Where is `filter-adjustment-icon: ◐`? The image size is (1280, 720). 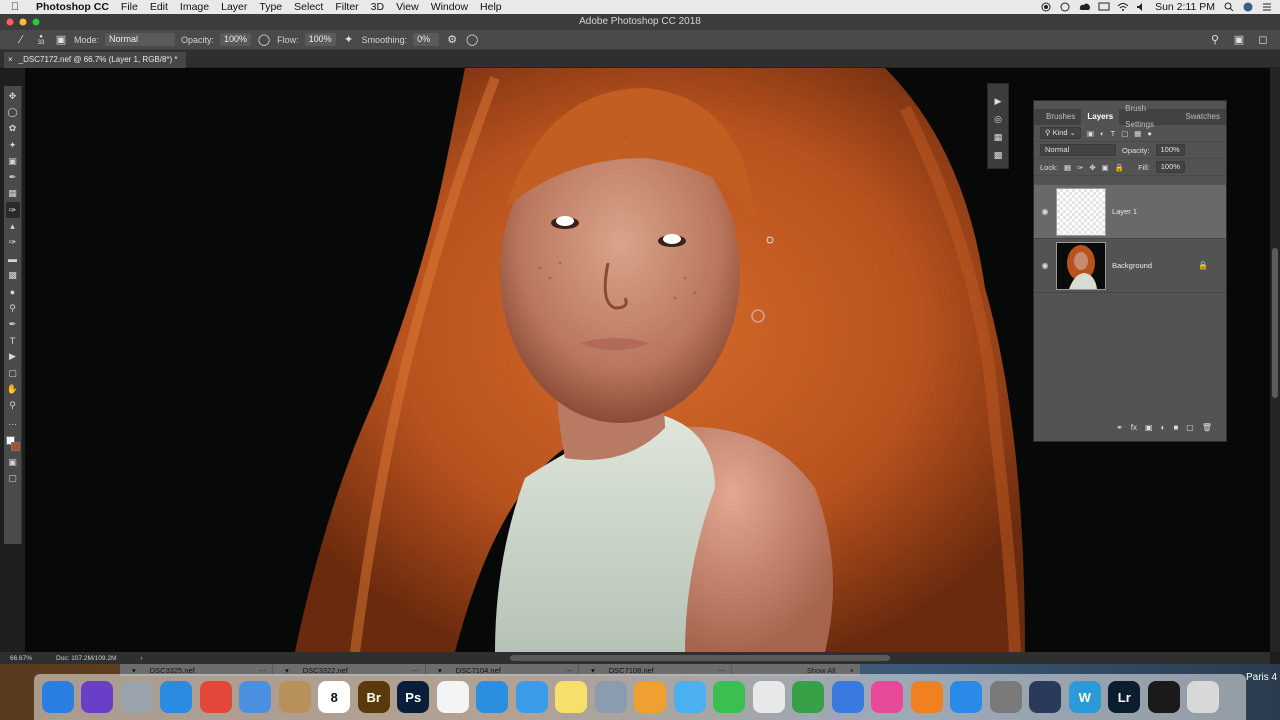 filter-adjustment-icon: ◐ is located at coordinates (1102, 133).